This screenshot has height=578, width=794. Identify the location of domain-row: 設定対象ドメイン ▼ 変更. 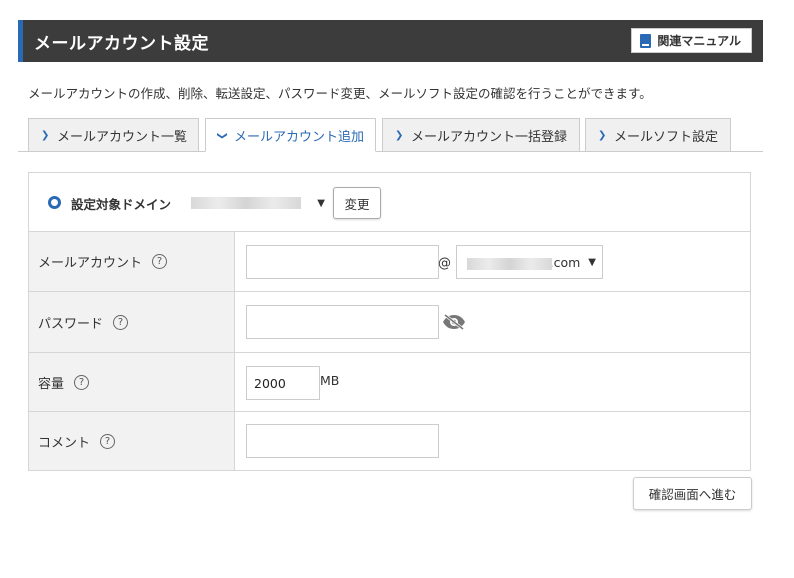
(389, 202).